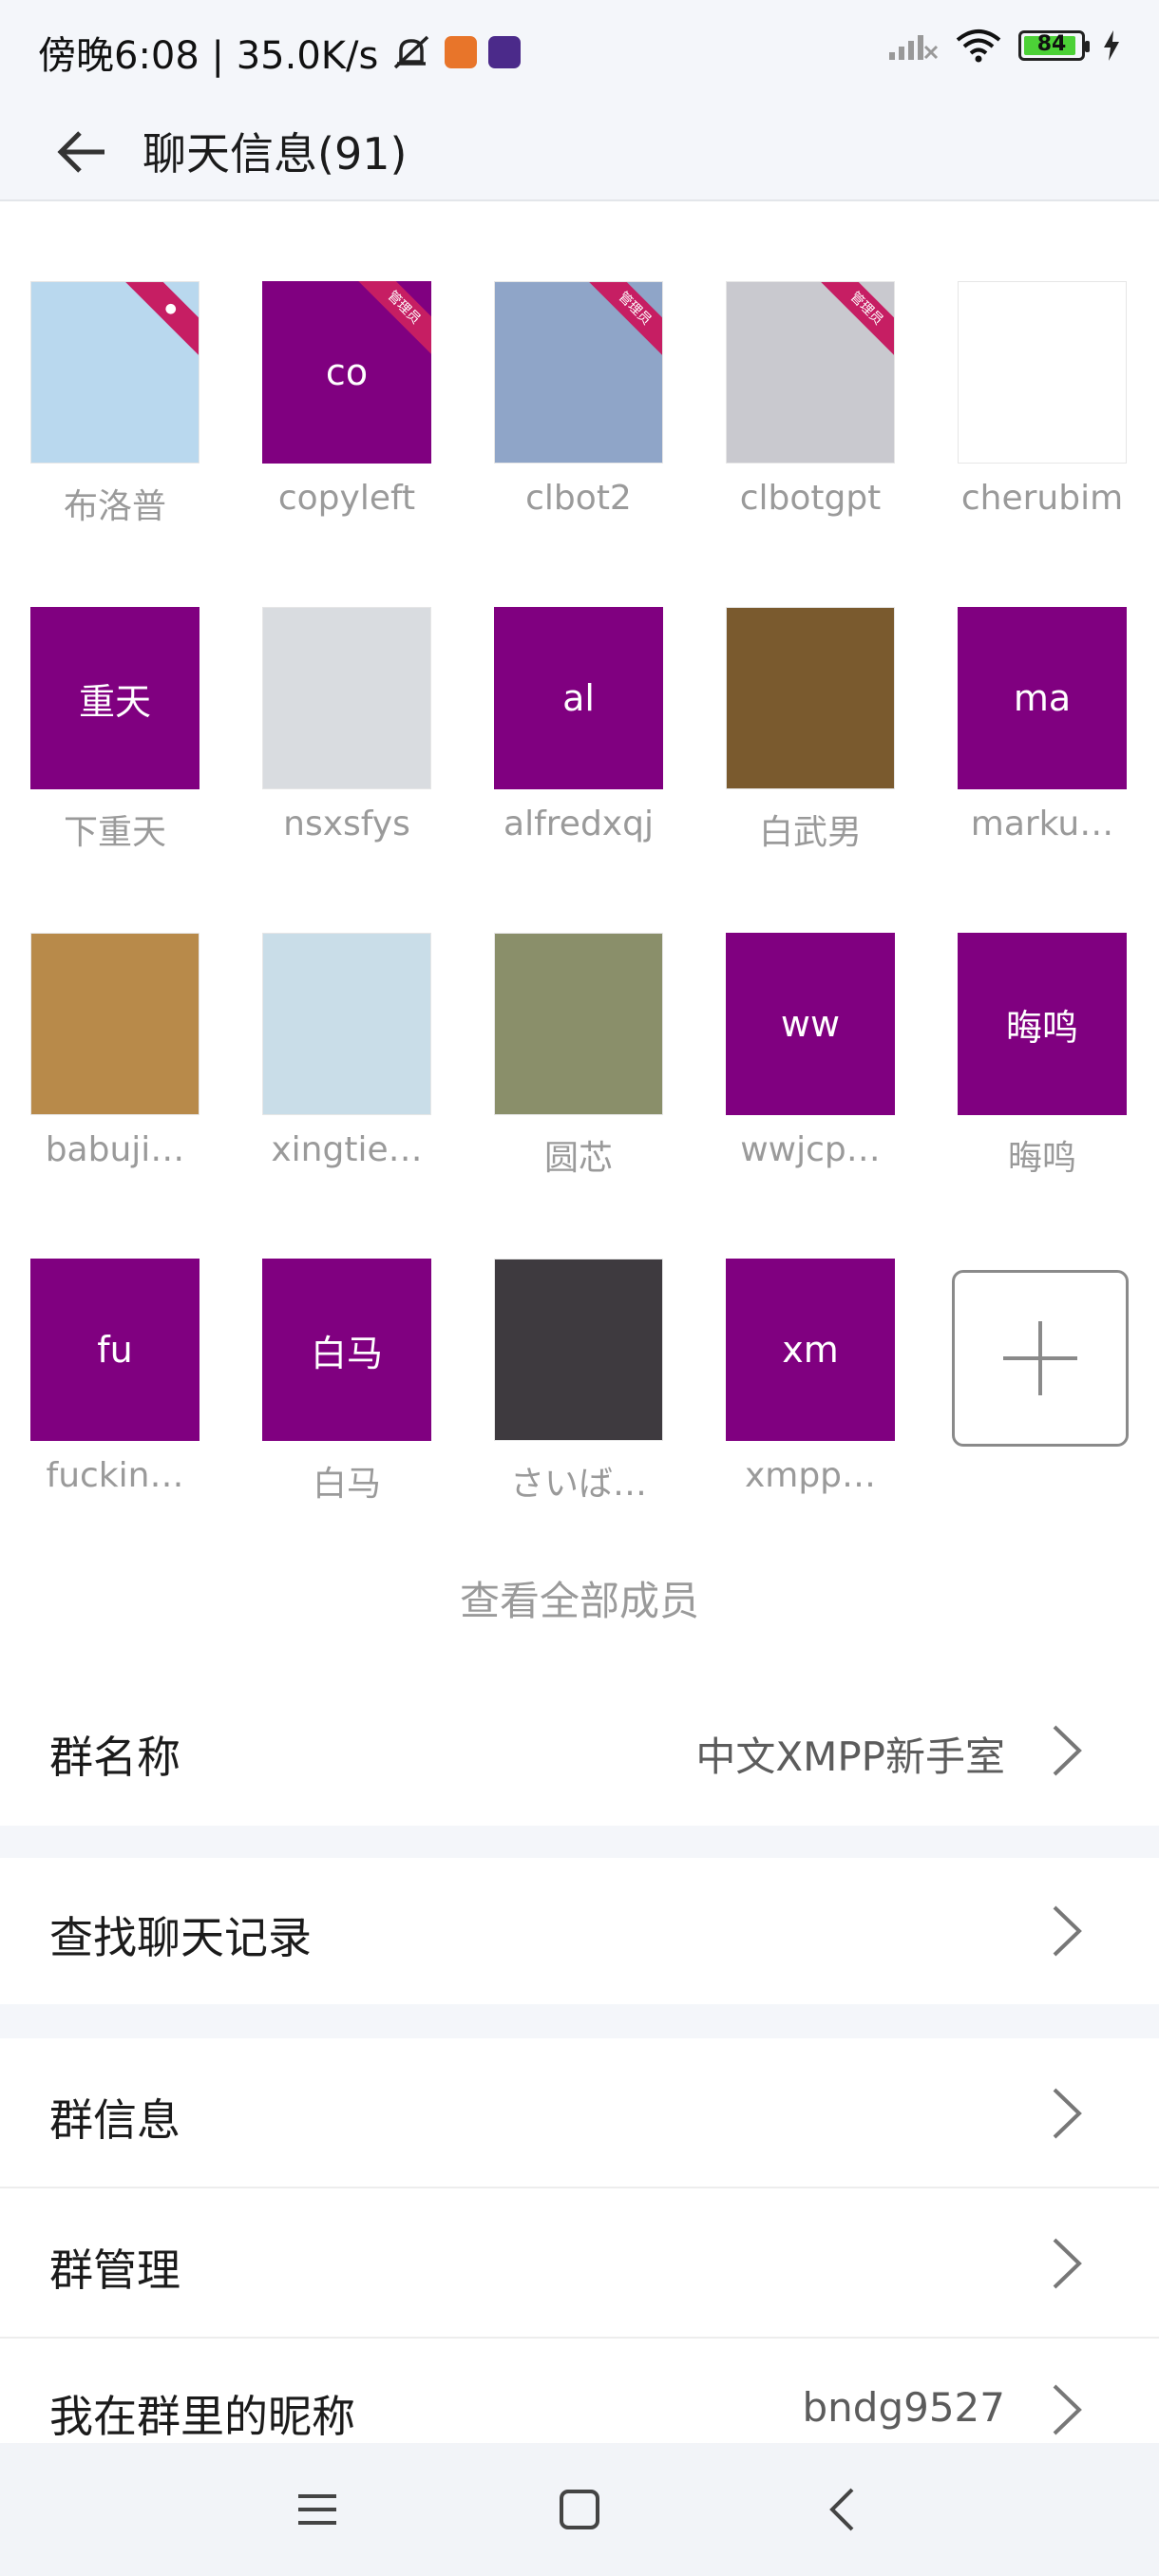  Describe the element at coordinates (1041, 1158) in the screenshot. I see `member-name: 晦鸣` at that location.